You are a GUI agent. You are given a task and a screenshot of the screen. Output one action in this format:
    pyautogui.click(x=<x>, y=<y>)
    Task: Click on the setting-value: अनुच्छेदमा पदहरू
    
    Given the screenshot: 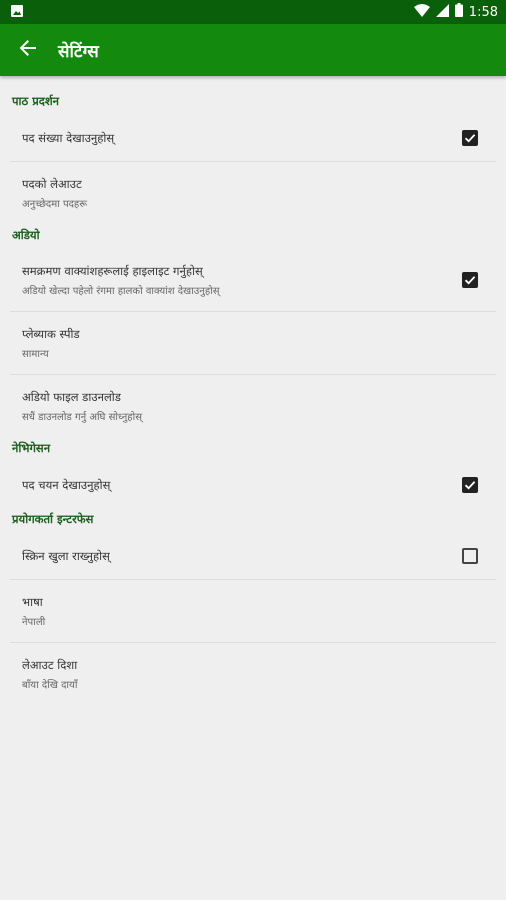 What is the action you would take?
    pyautogui.click(x=55, y=204)
    